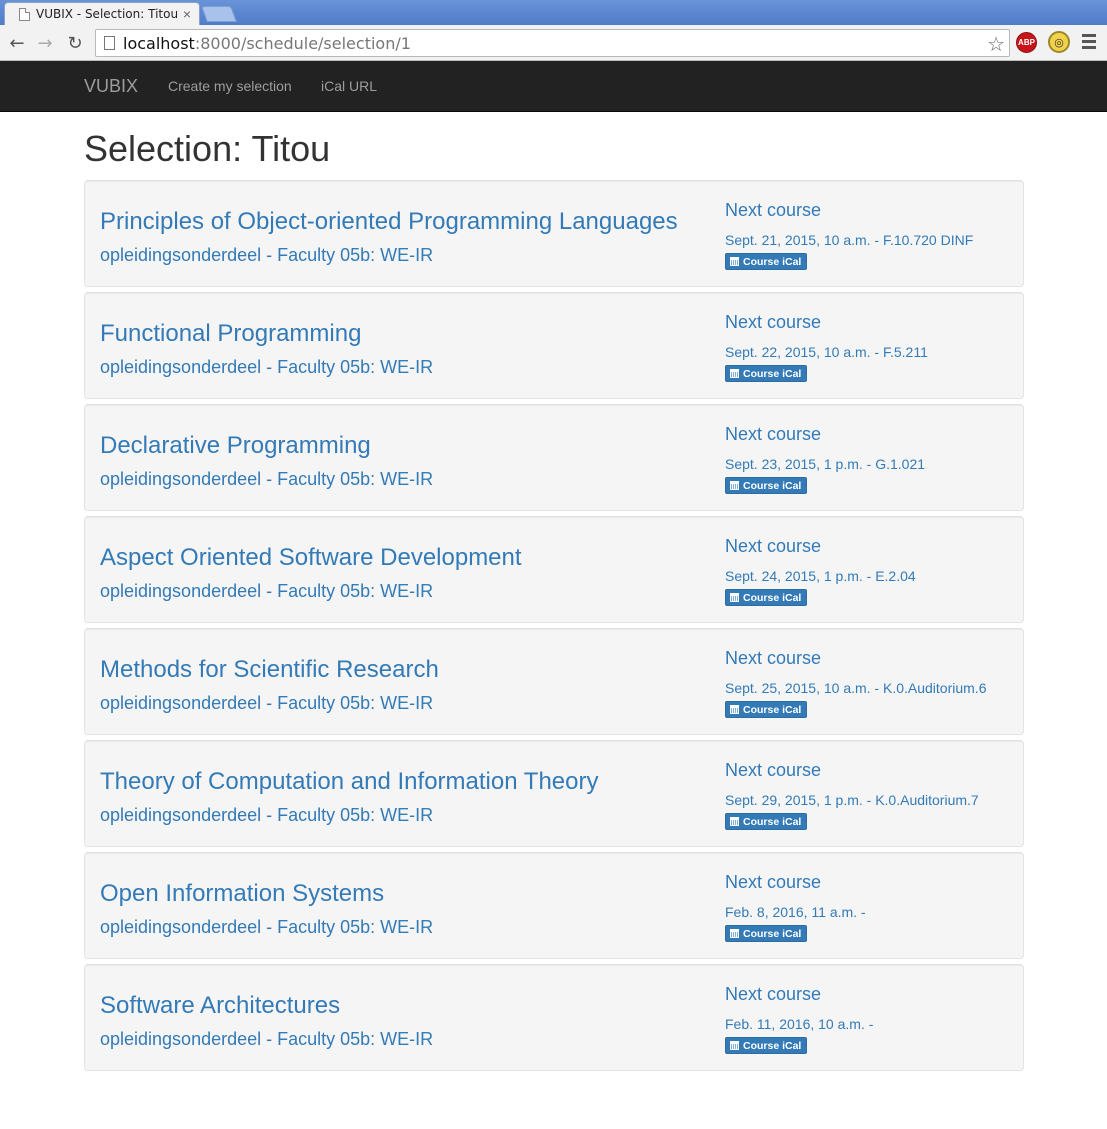  Describe the element at coordinates (109, 43) in the screenshot. I see `page-icon` at that location.